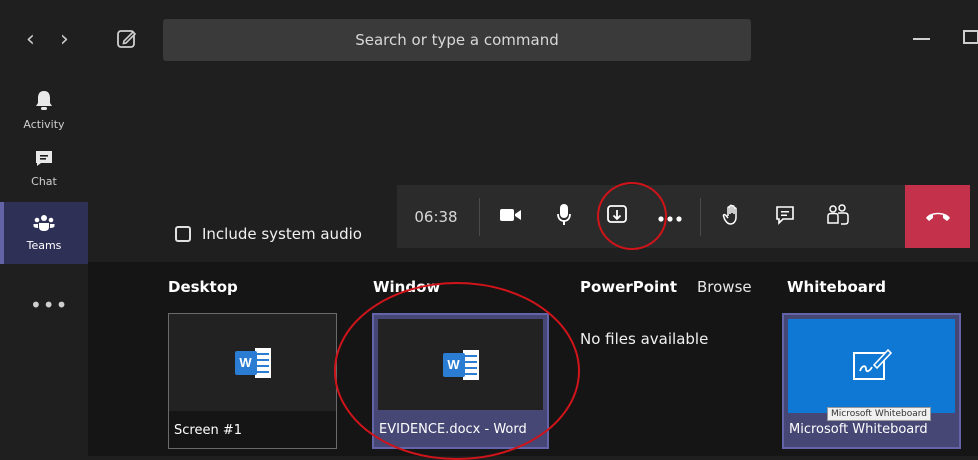  I want to click on microphone-button, so click(563, 216).